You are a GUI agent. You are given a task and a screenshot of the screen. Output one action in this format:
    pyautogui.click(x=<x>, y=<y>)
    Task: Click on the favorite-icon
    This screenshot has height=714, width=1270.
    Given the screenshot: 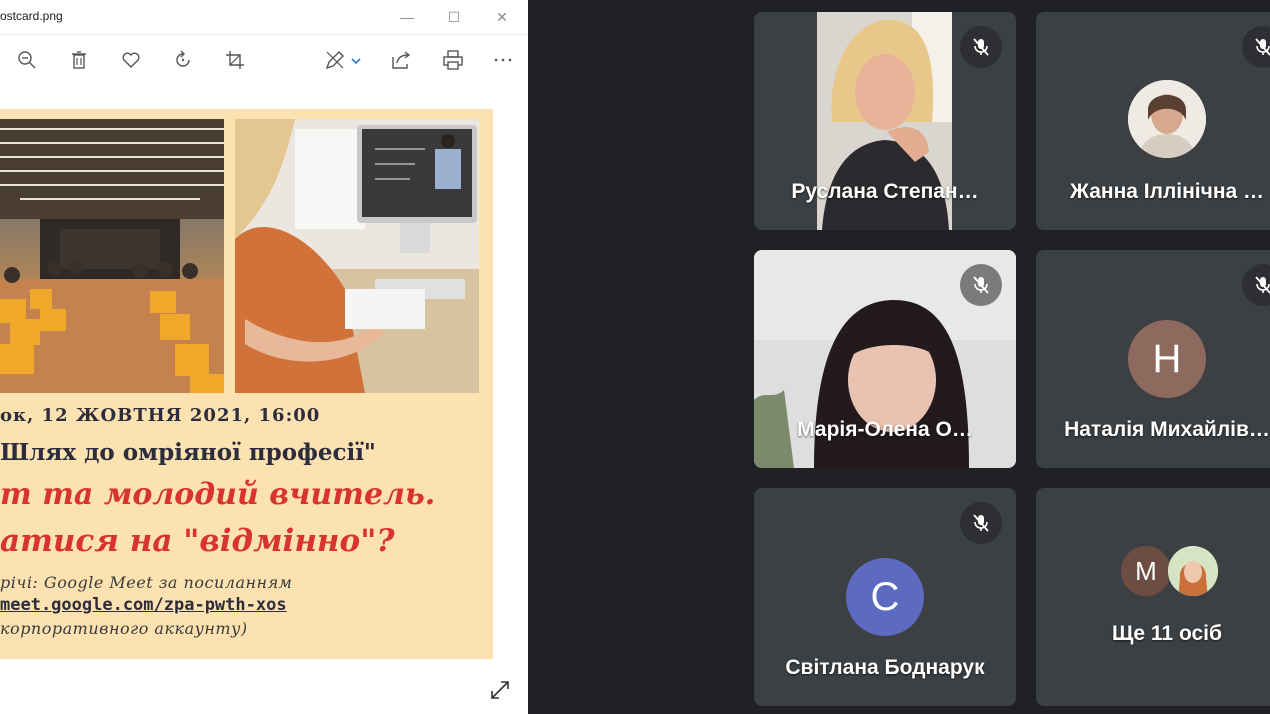 What is the action you would take?
    pyautogui.click(x=131, y=60)
    